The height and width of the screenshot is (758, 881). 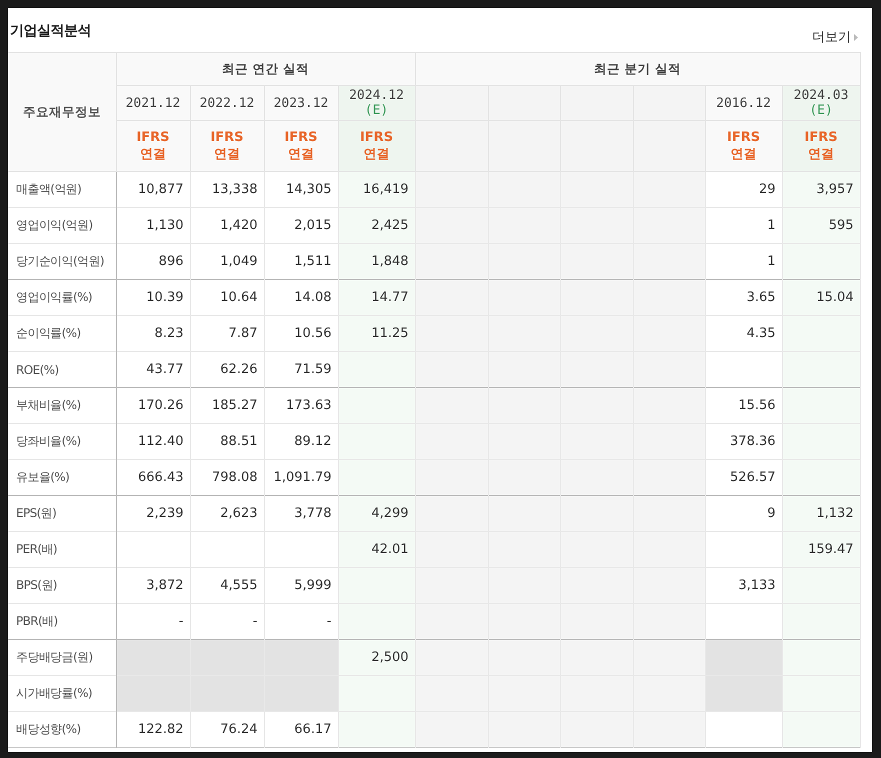 What do you see at coordinates (301, 442) in the screenshot?
I see `table-cell: 89.12` at bounding box center [301, 442].